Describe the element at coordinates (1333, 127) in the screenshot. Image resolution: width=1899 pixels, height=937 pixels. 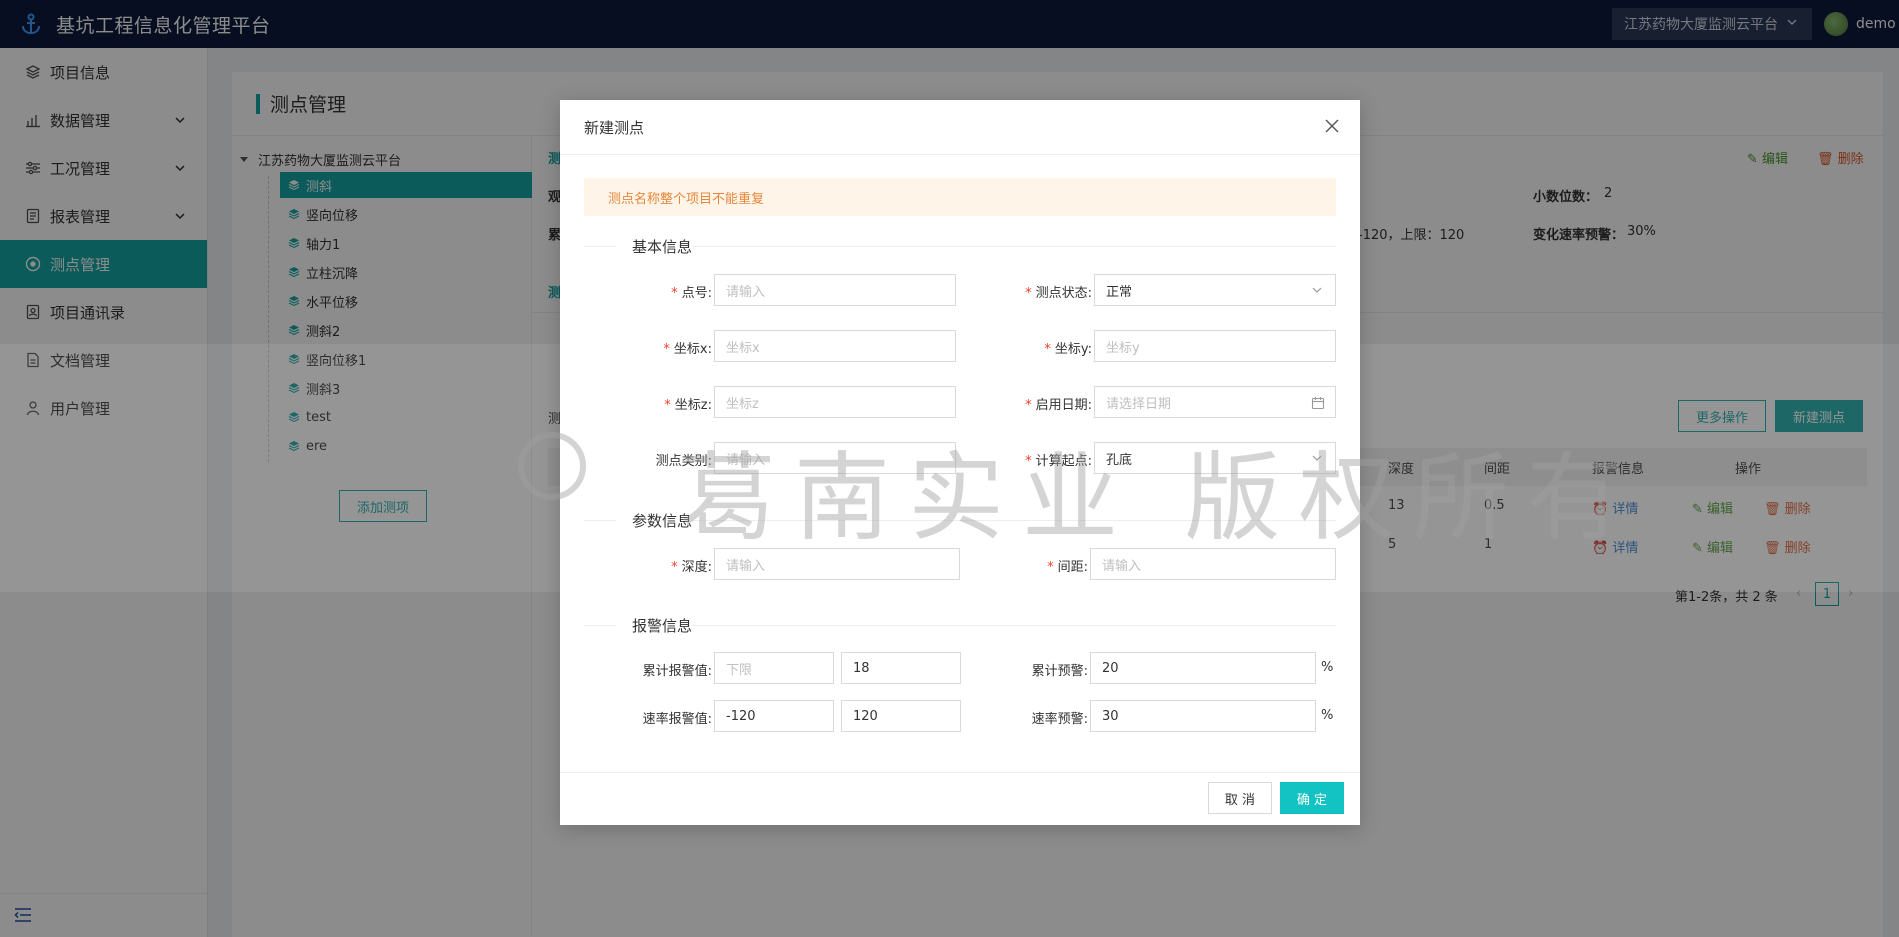
I see `close-icon` at that location.